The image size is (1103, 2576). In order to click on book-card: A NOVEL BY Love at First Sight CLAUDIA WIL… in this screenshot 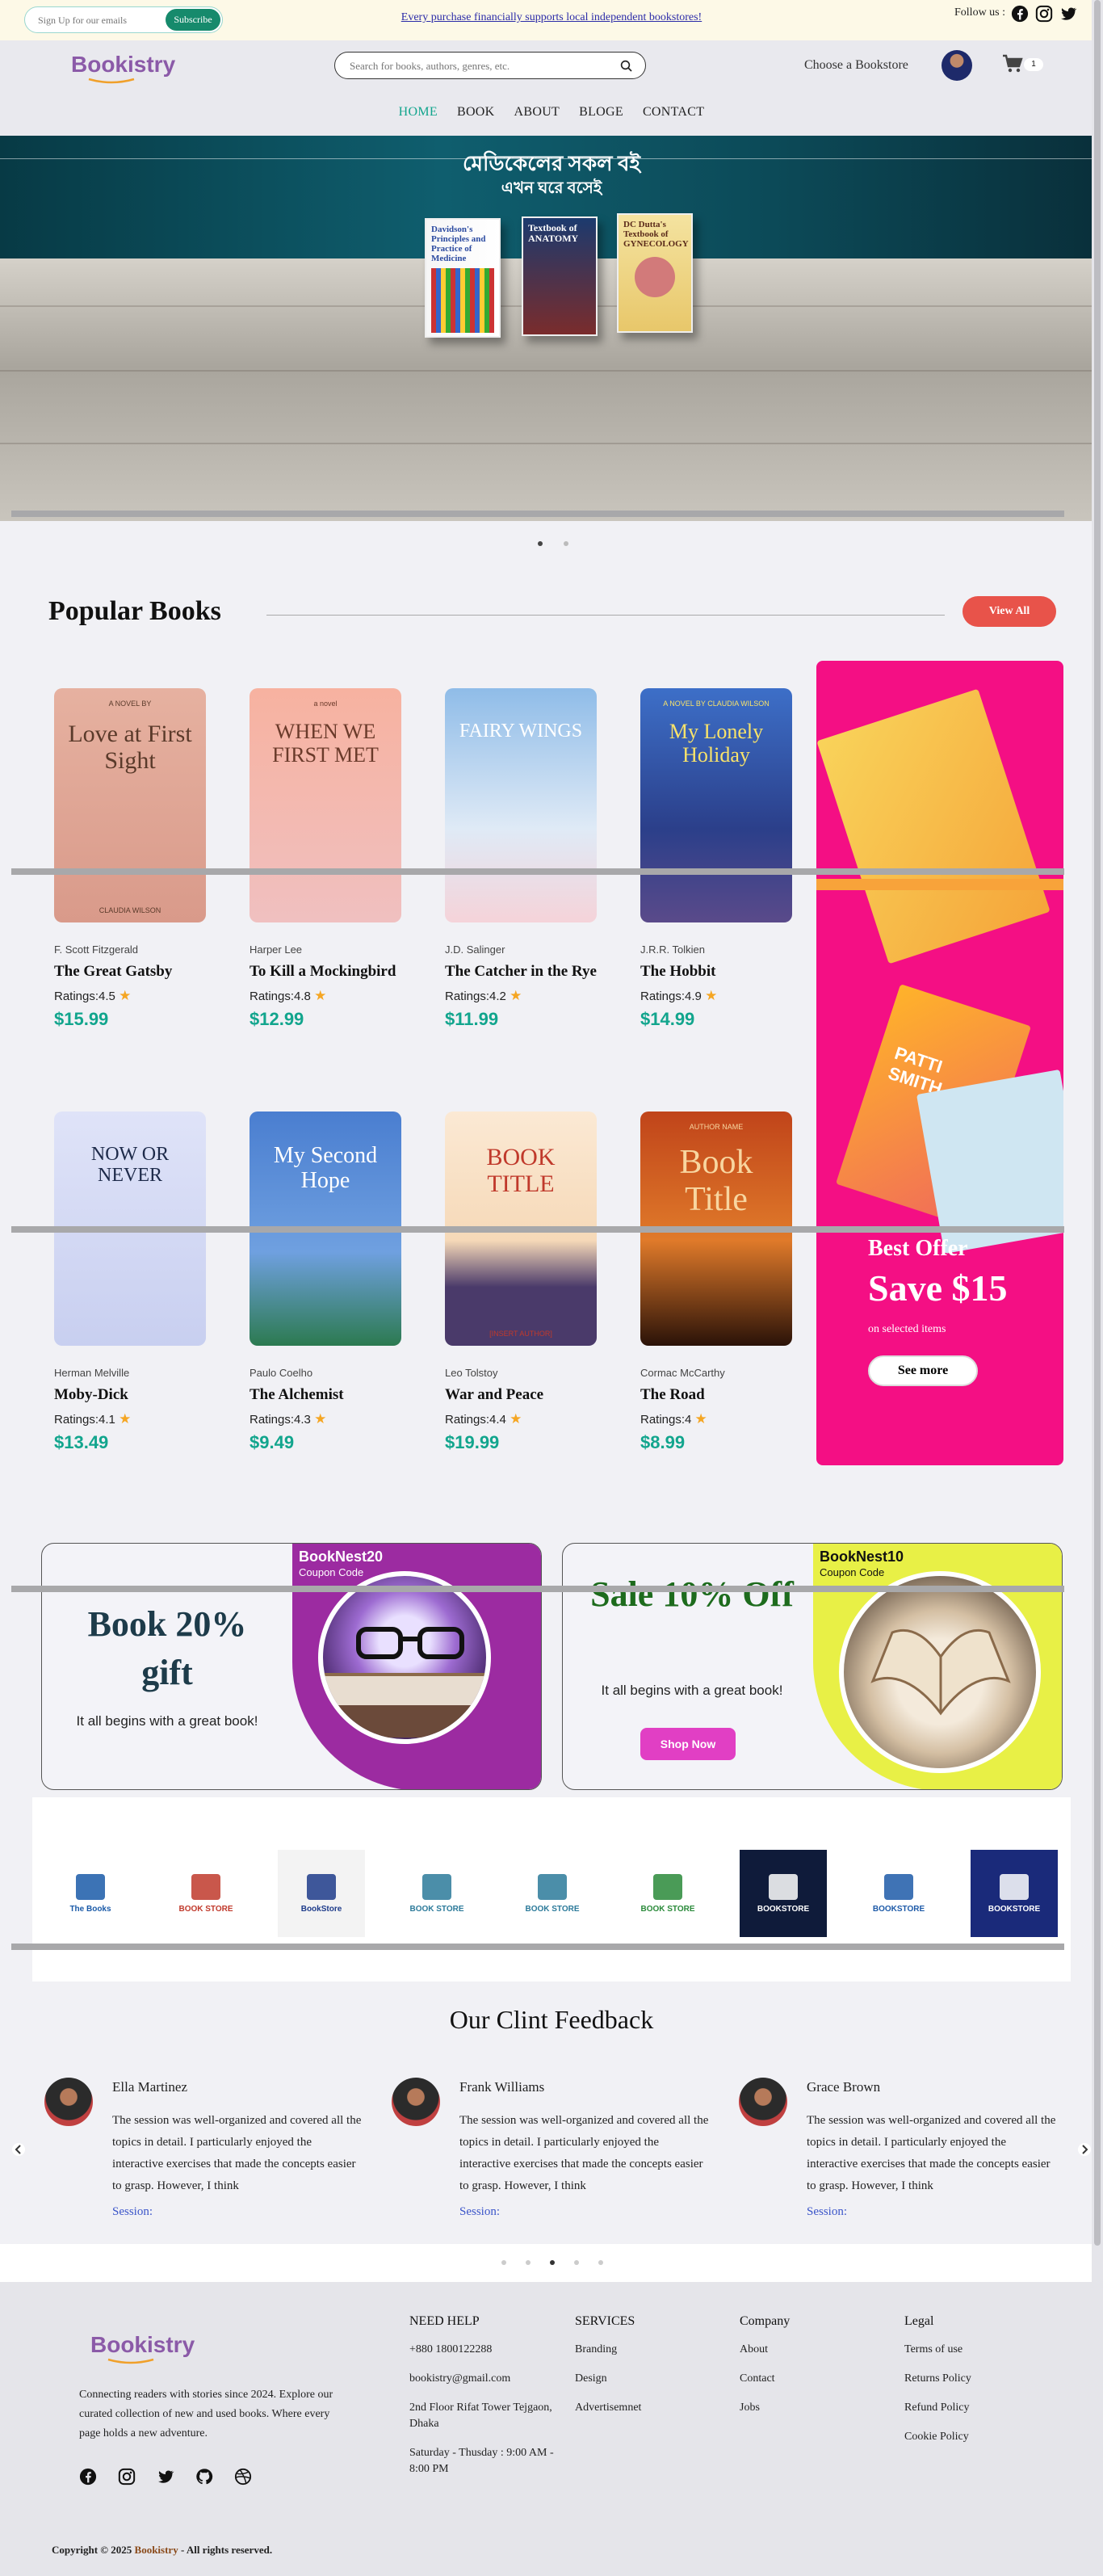, I will do `click(143, 859)`.